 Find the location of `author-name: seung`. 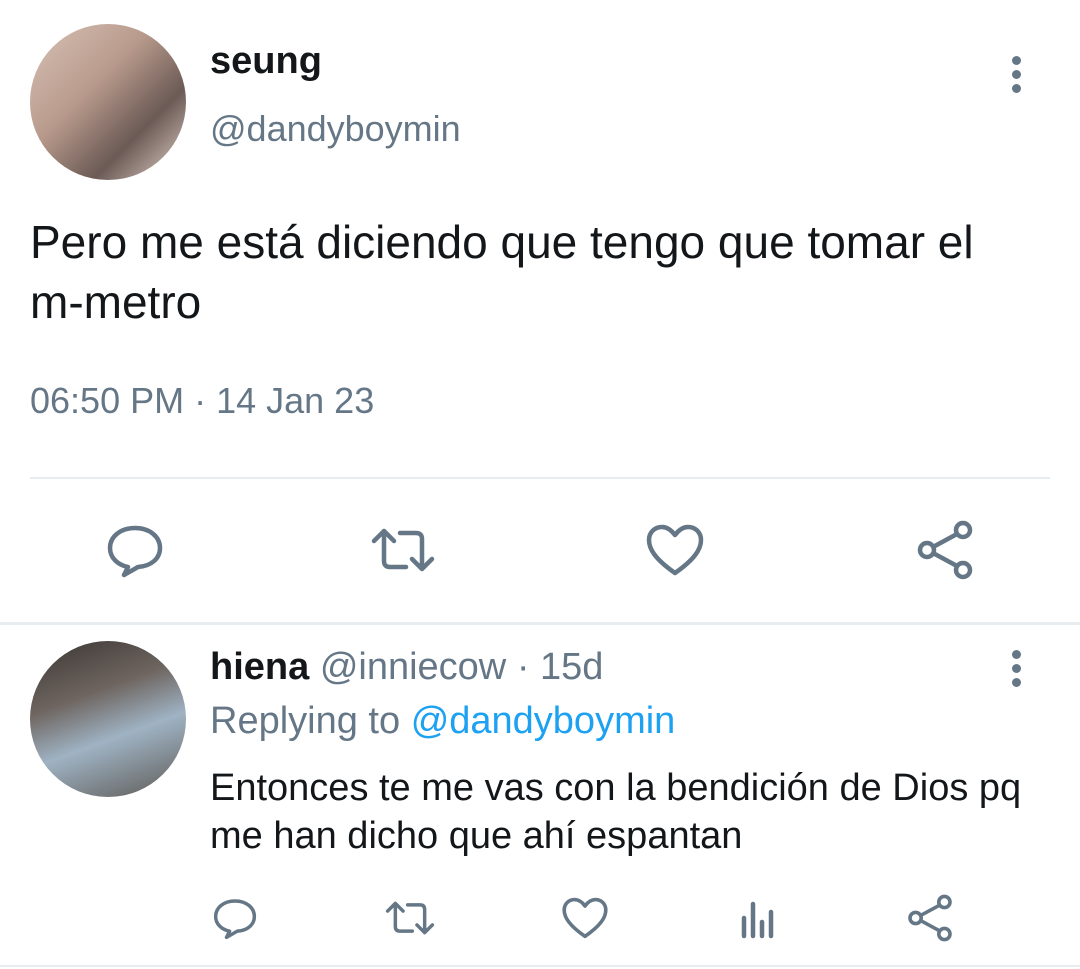

author-name: seung is located at coordinates (266, 61).